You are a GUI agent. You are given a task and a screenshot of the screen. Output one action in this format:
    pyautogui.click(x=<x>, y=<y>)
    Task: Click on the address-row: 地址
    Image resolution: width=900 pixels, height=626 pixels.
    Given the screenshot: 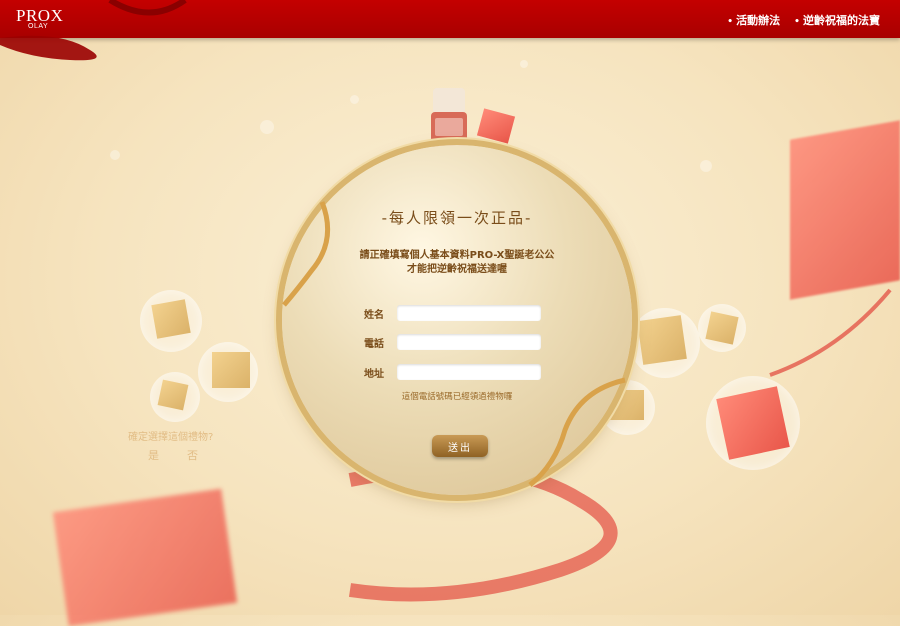 What is the action you would take?
    pyautogui.click(x=452, y=372)
    